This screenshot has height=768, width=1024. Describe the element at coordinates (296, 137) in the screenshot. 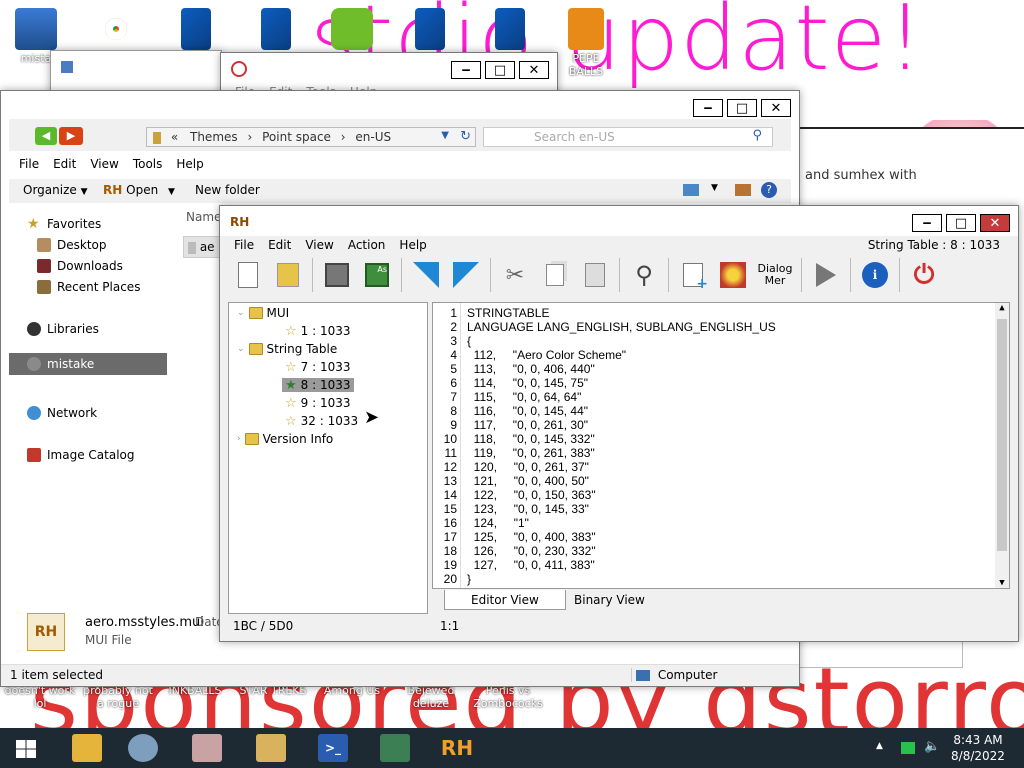

I see `breadcrumb-point-space: Point space` at that location.